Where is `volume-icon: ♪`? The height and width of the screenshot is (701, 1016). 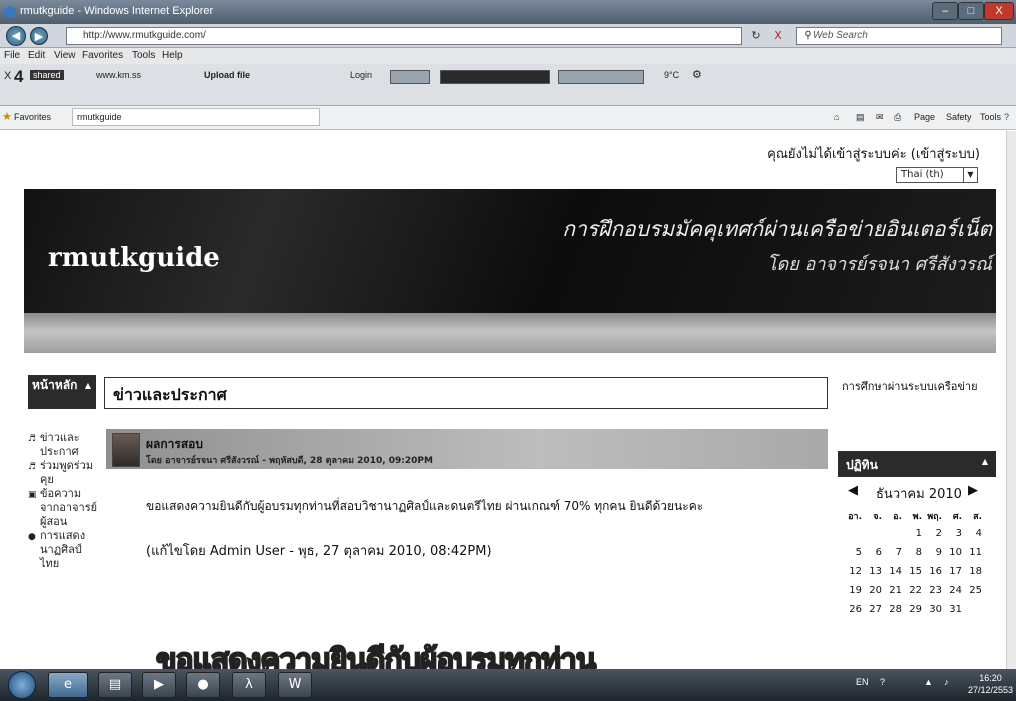 volume-icon: ♪ is located at coordinates (946, 682).